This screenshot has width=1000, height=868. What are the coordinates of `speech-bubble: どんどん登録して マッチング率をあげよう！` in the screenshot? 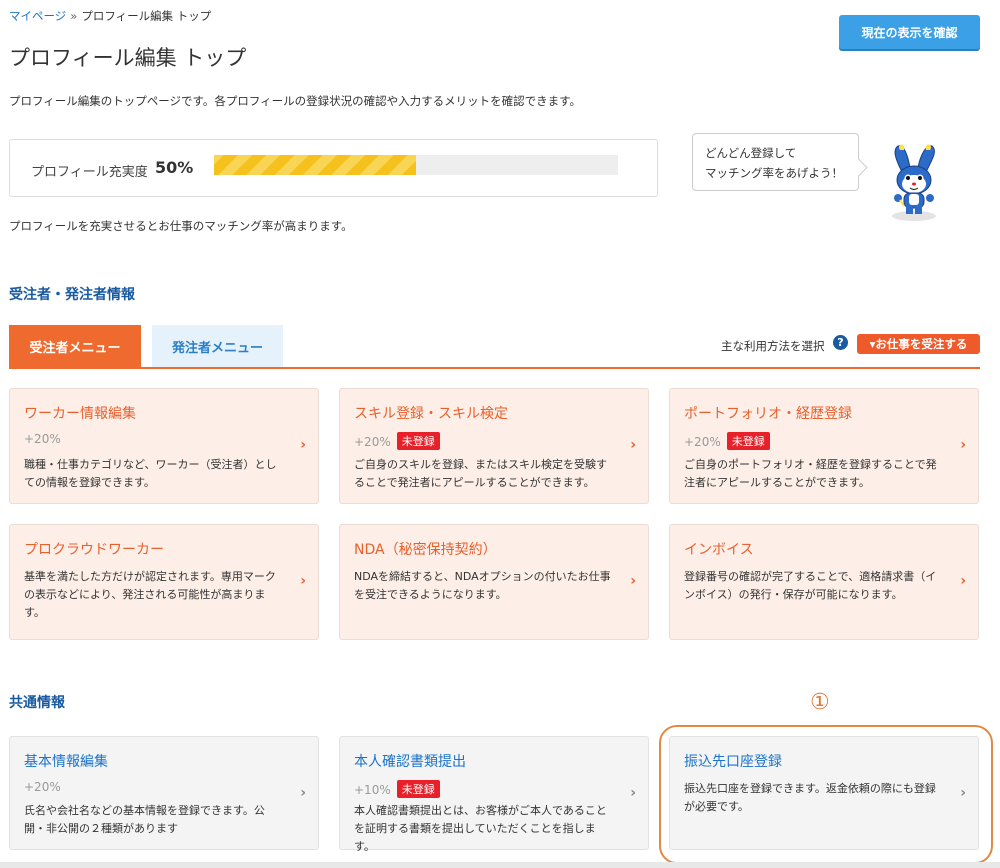 It's located at (775, 162).